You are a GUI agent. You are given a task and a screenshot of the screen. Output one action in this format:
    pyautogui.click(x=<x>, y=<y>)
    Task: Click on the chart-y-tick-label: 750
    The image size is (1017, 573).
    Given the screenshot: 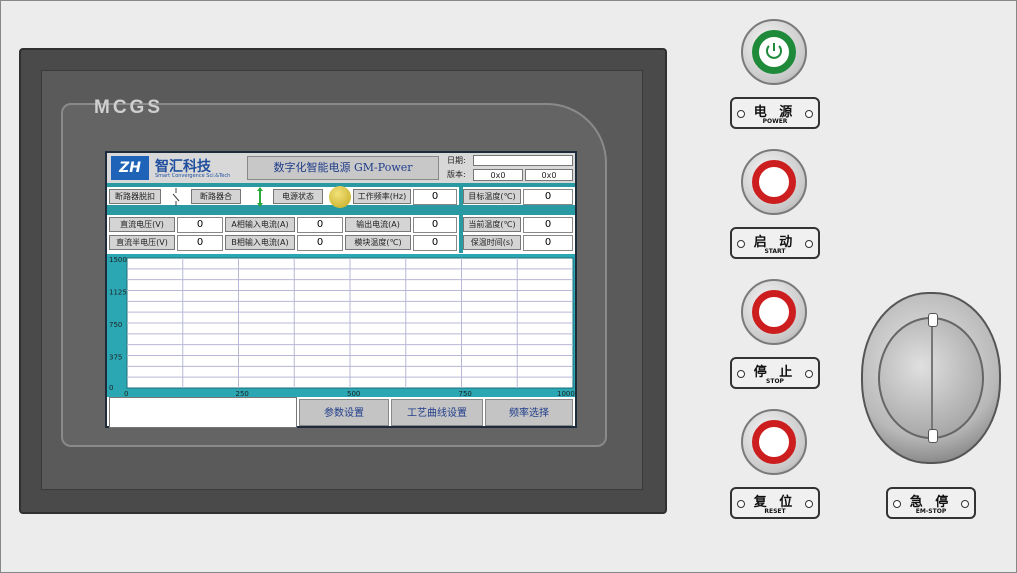 What is the action you would take?
    pyautogui.click(x=115, y=325)
    